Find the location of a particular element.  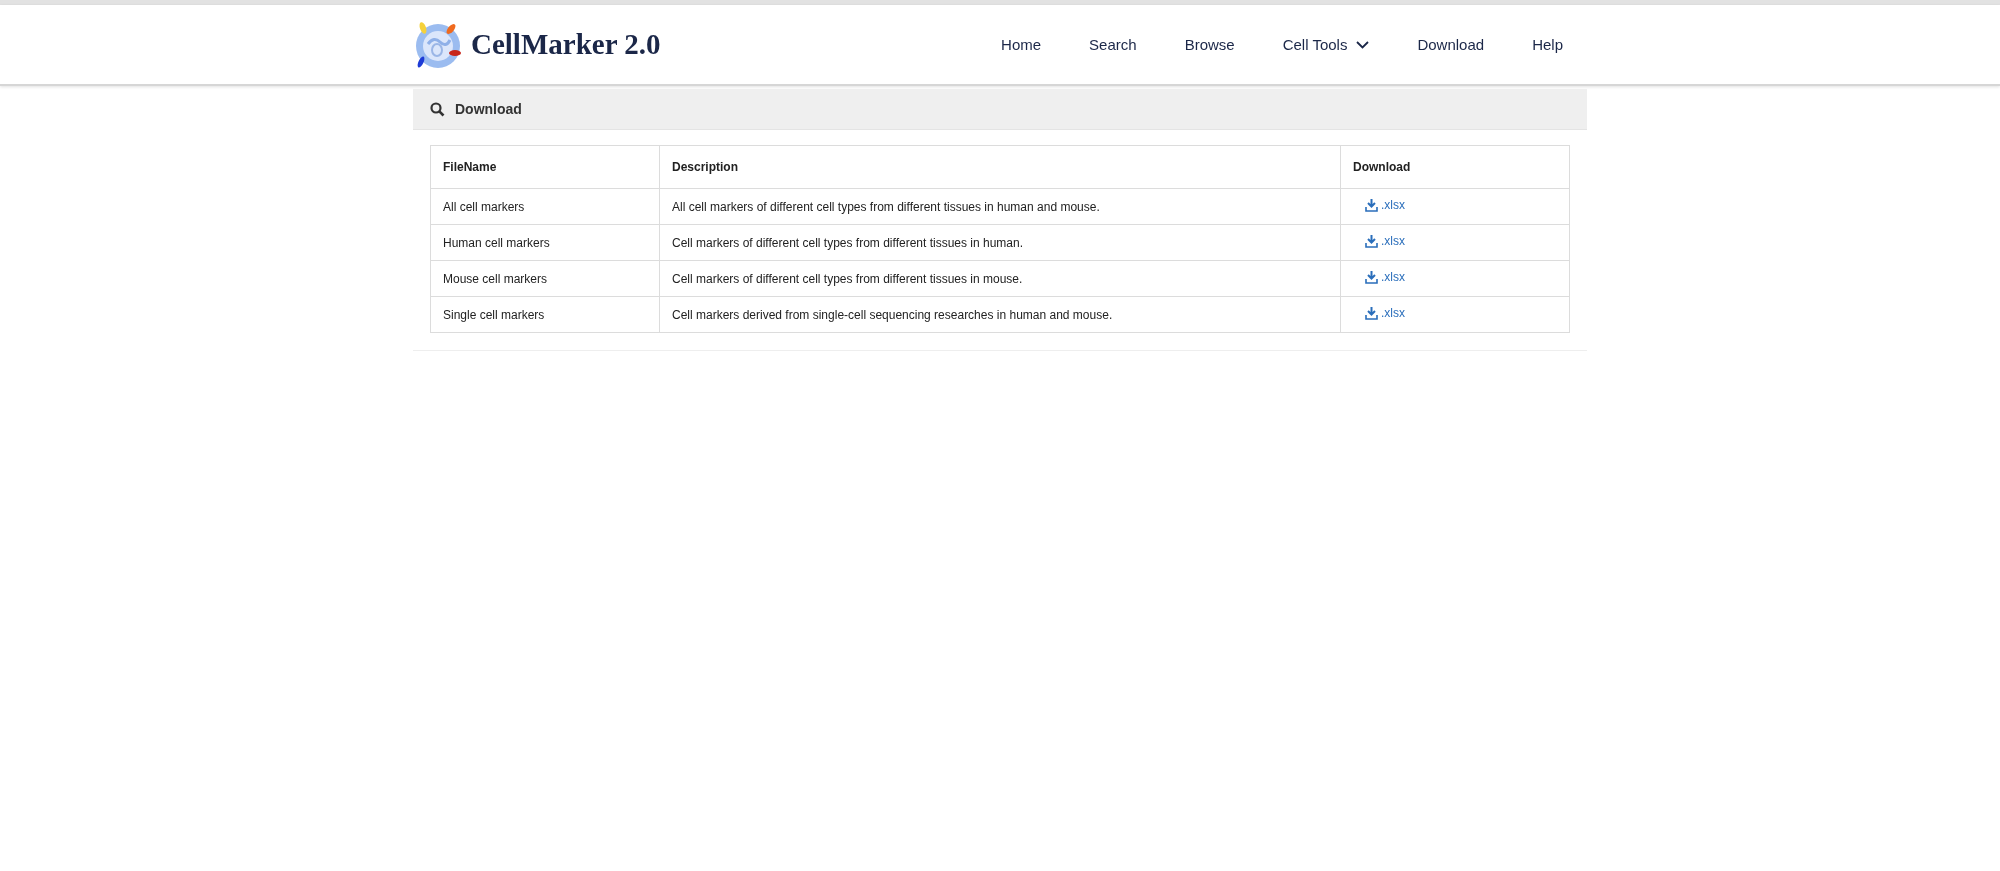

nav-link: Home is located at coordinates (1021, 44).